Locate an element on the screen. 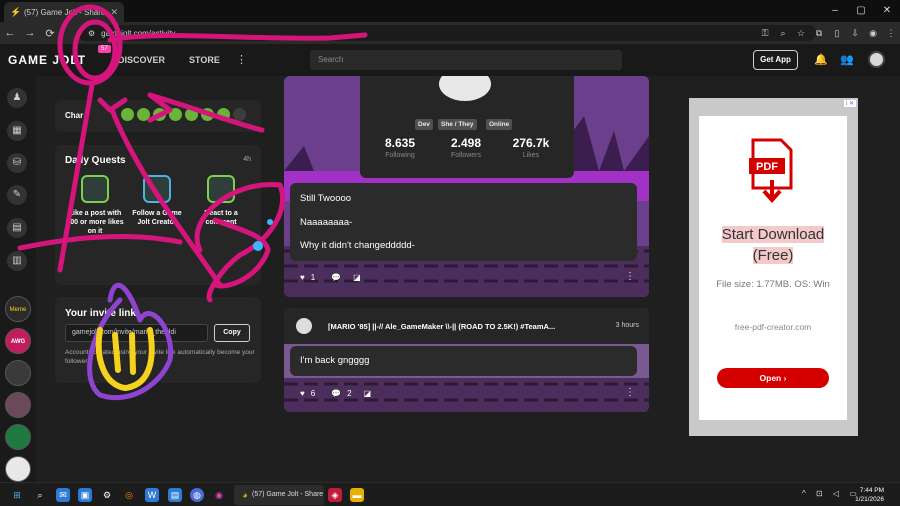 The image size is (900, 506). url-field: ⚙ gamejolt.com/activity is located at coordinates (447, 33).